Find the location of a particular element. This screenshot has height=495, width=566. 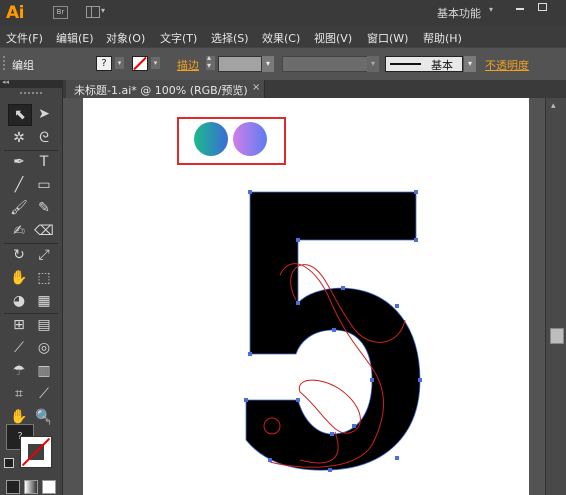

vertical-scrollbar: ▴ is located at coordinates (555, 296).